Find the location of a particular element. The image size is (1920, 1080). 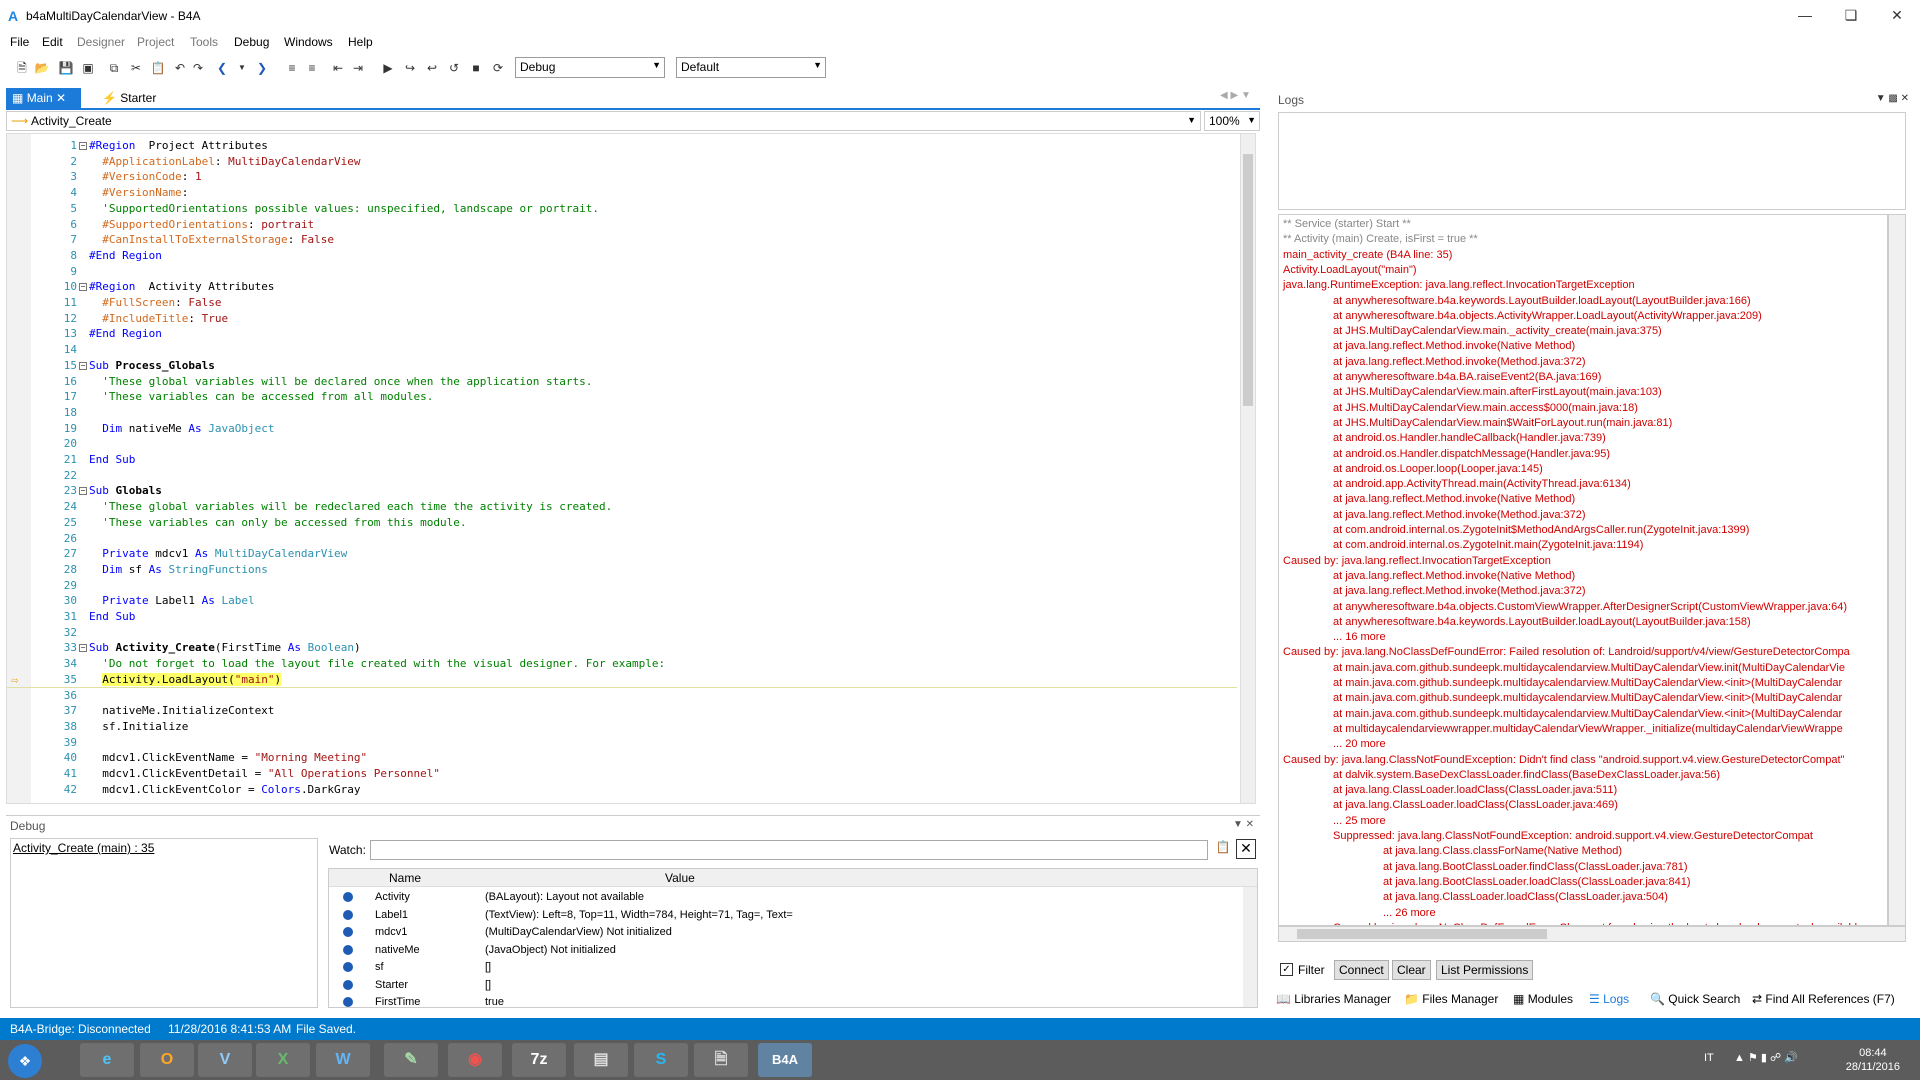

outdent-icon: ⇤ is located at coordinates (338, 68).